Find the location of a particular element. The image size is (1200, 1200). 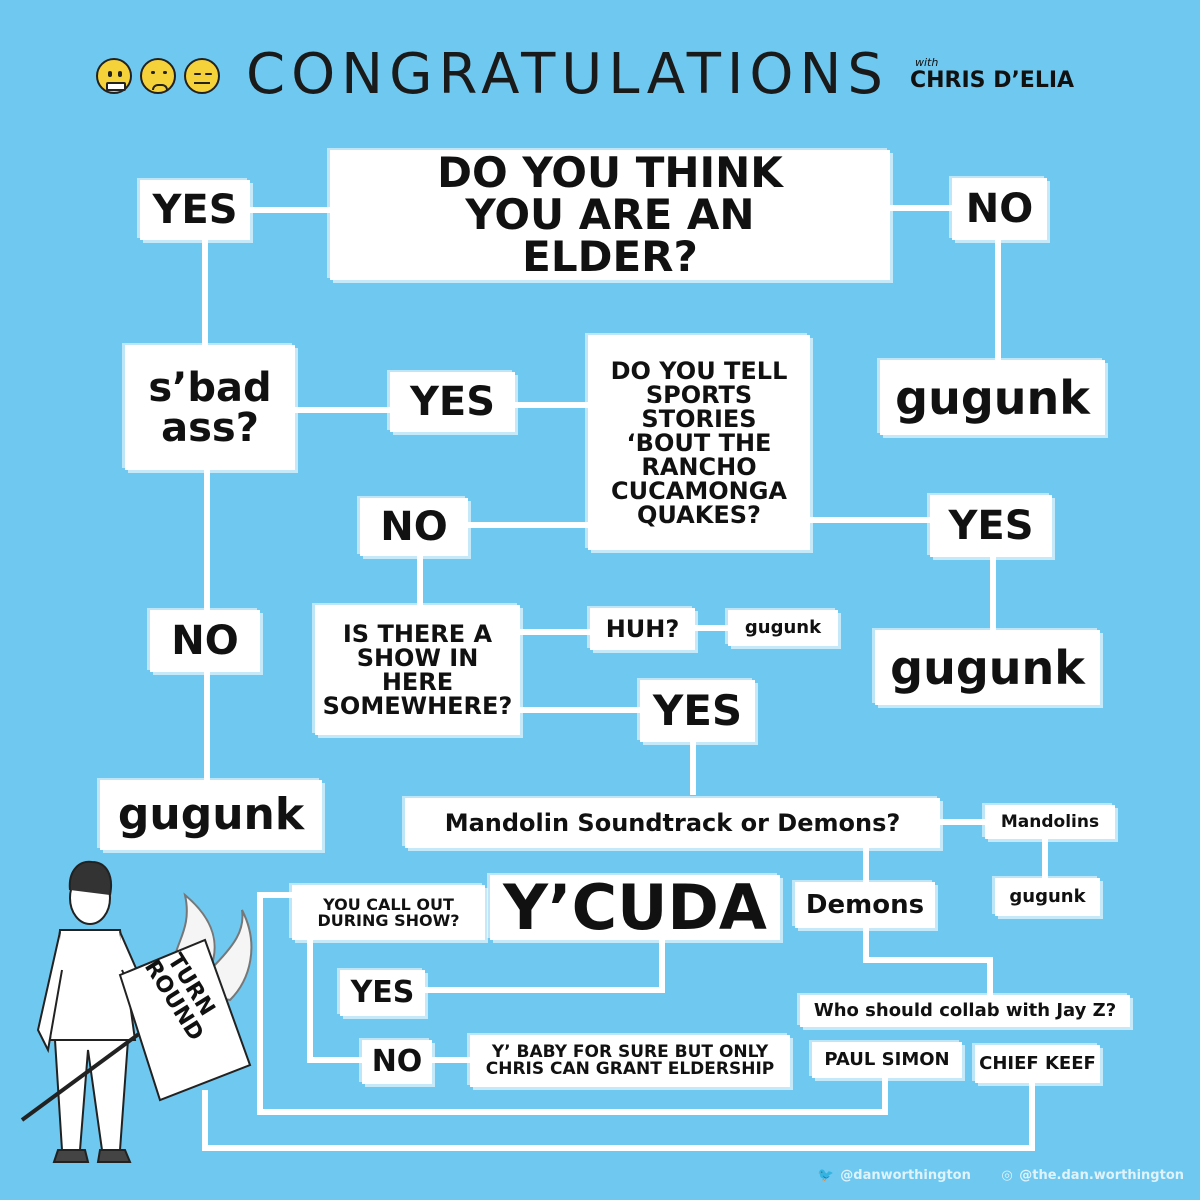

answer-no-mid: NO is located at coordinates (414, 527).